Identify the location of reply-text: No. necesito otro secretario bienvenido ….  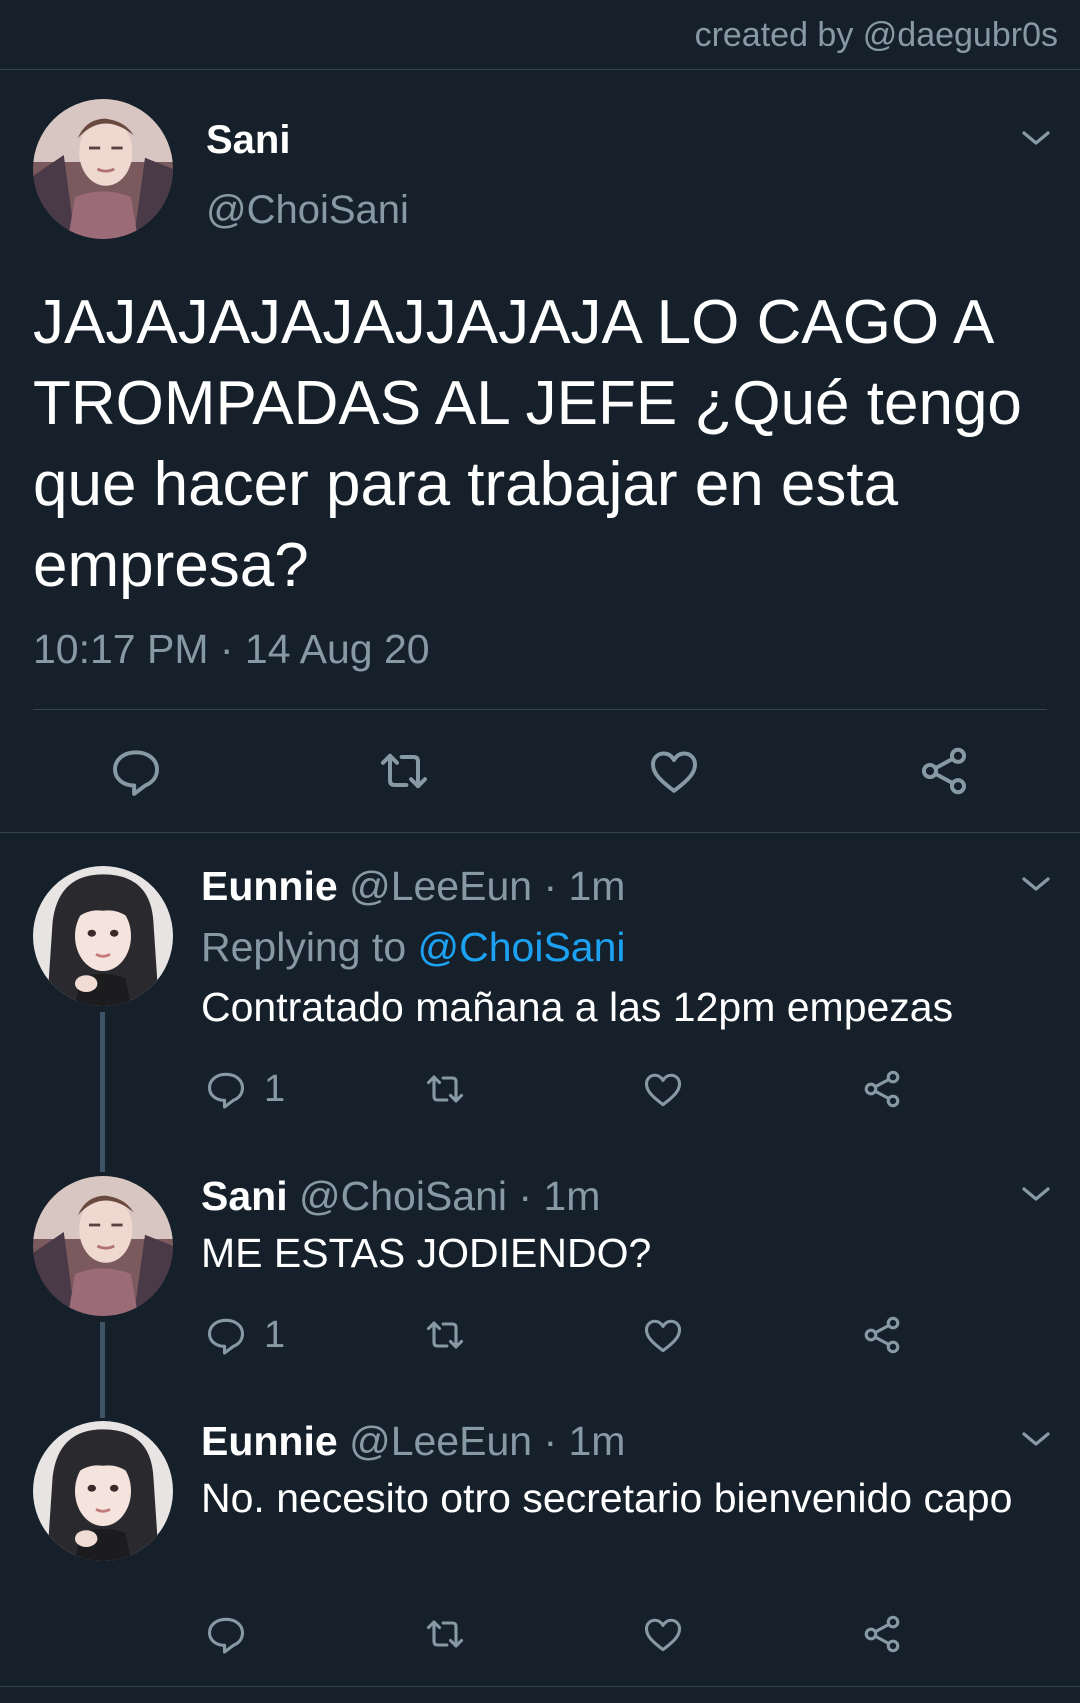
(607, 1498).